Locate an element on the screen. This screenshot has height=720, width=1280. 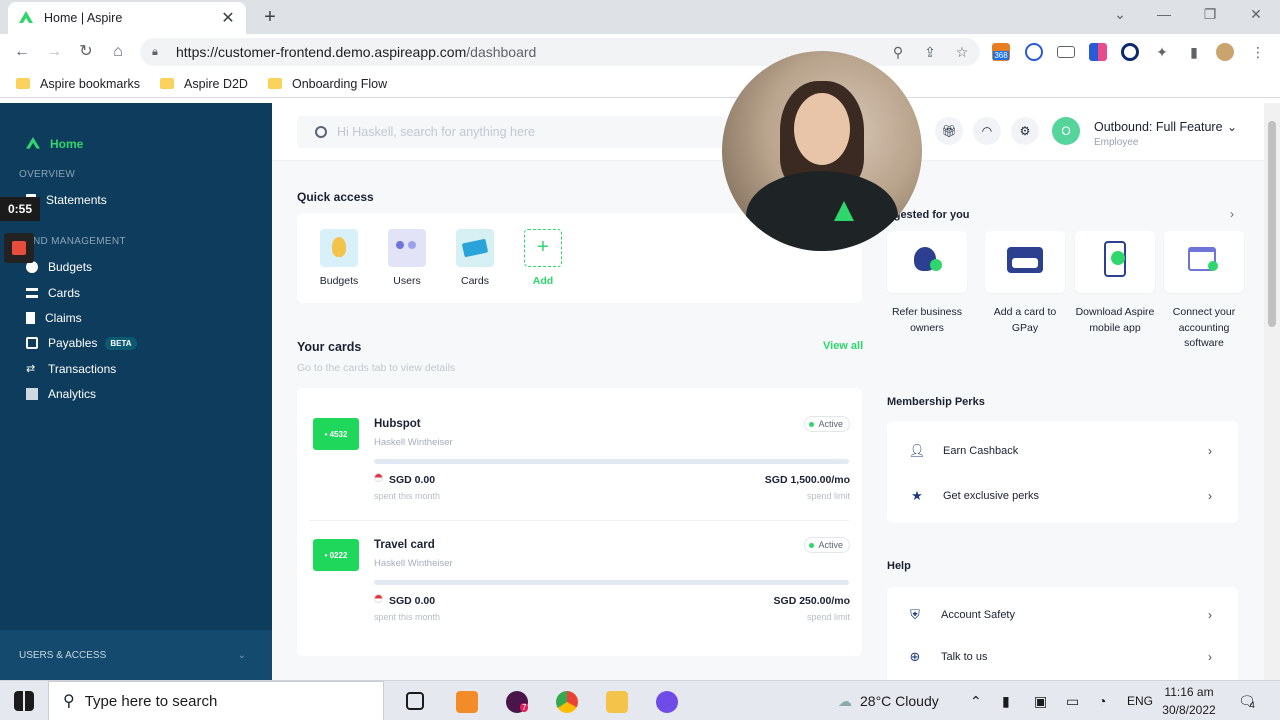
perk-exclusive: ★ Get exclusive perks › is located at coordinates (1062, 496).